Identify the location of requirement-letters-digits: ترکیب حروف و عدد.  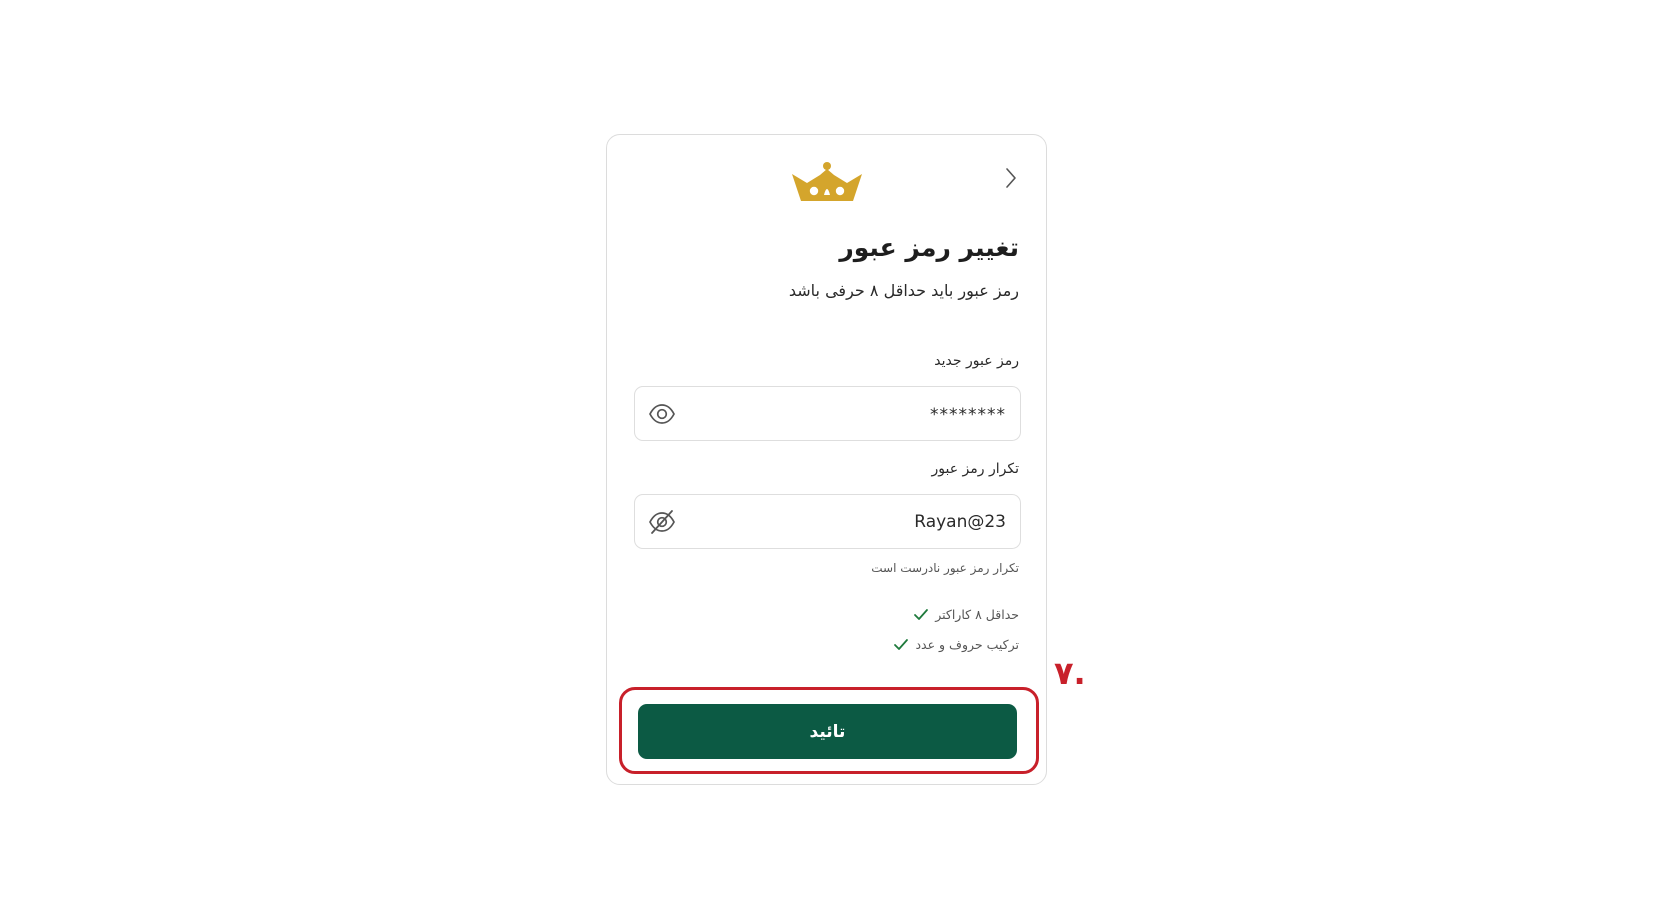
(956, 644).